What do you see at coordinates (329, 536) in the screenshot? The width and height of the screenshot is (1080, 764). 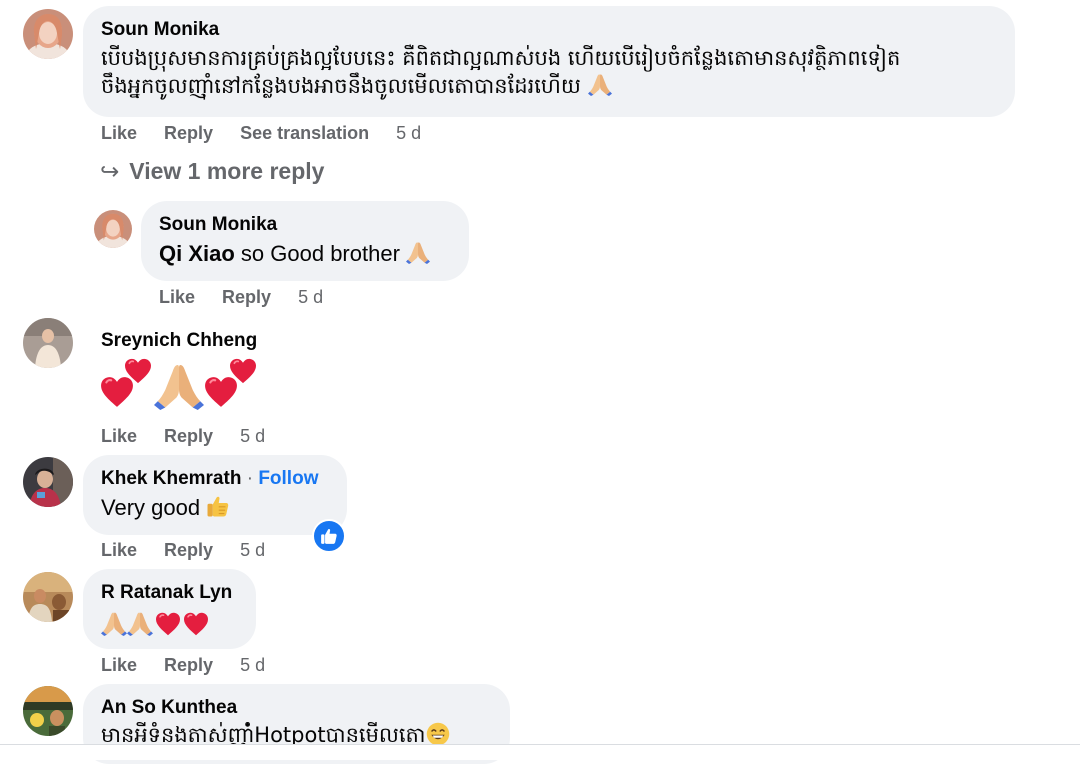 I see `like-reaction-icon` at bounding box center [329, 536].